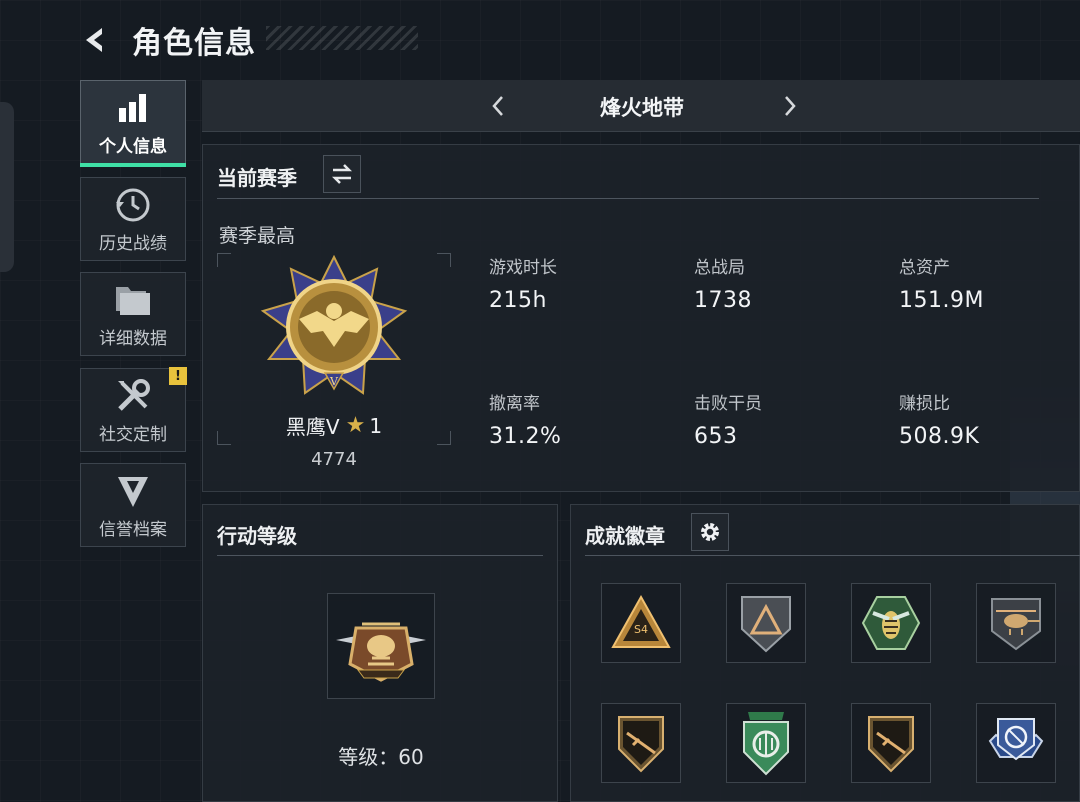 The image size is (1080, 802). Describe the element at coordinates (723, 300) in the screenshot. I see `stat-value: 1738` at that location.